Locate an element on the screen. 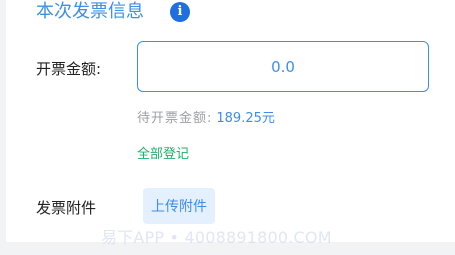 The image size is (455, 255). invoice-amount-label: 开票金额: is located at coordinates (69, 69).